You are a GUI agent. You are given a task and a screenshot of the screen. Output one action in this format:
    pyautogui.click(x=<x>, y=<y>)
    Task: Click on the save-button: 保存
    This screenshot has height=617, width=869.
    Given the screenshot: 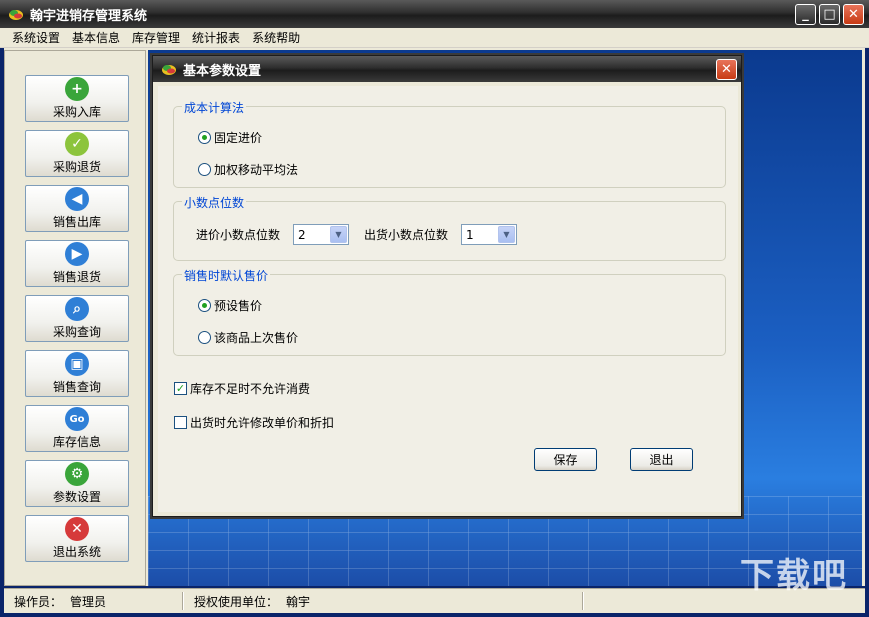 What is the action you would take?
    pyautogui.click(x=565, y=459)
    